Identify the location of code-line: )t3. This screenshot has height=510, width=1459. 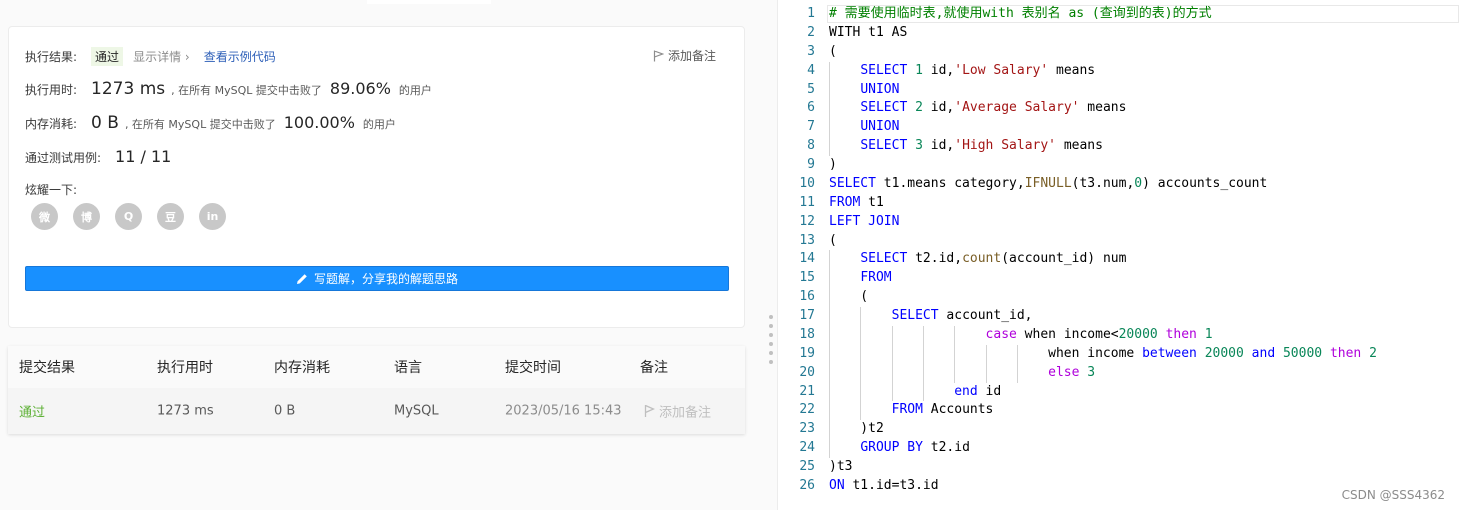
(1103, 467).